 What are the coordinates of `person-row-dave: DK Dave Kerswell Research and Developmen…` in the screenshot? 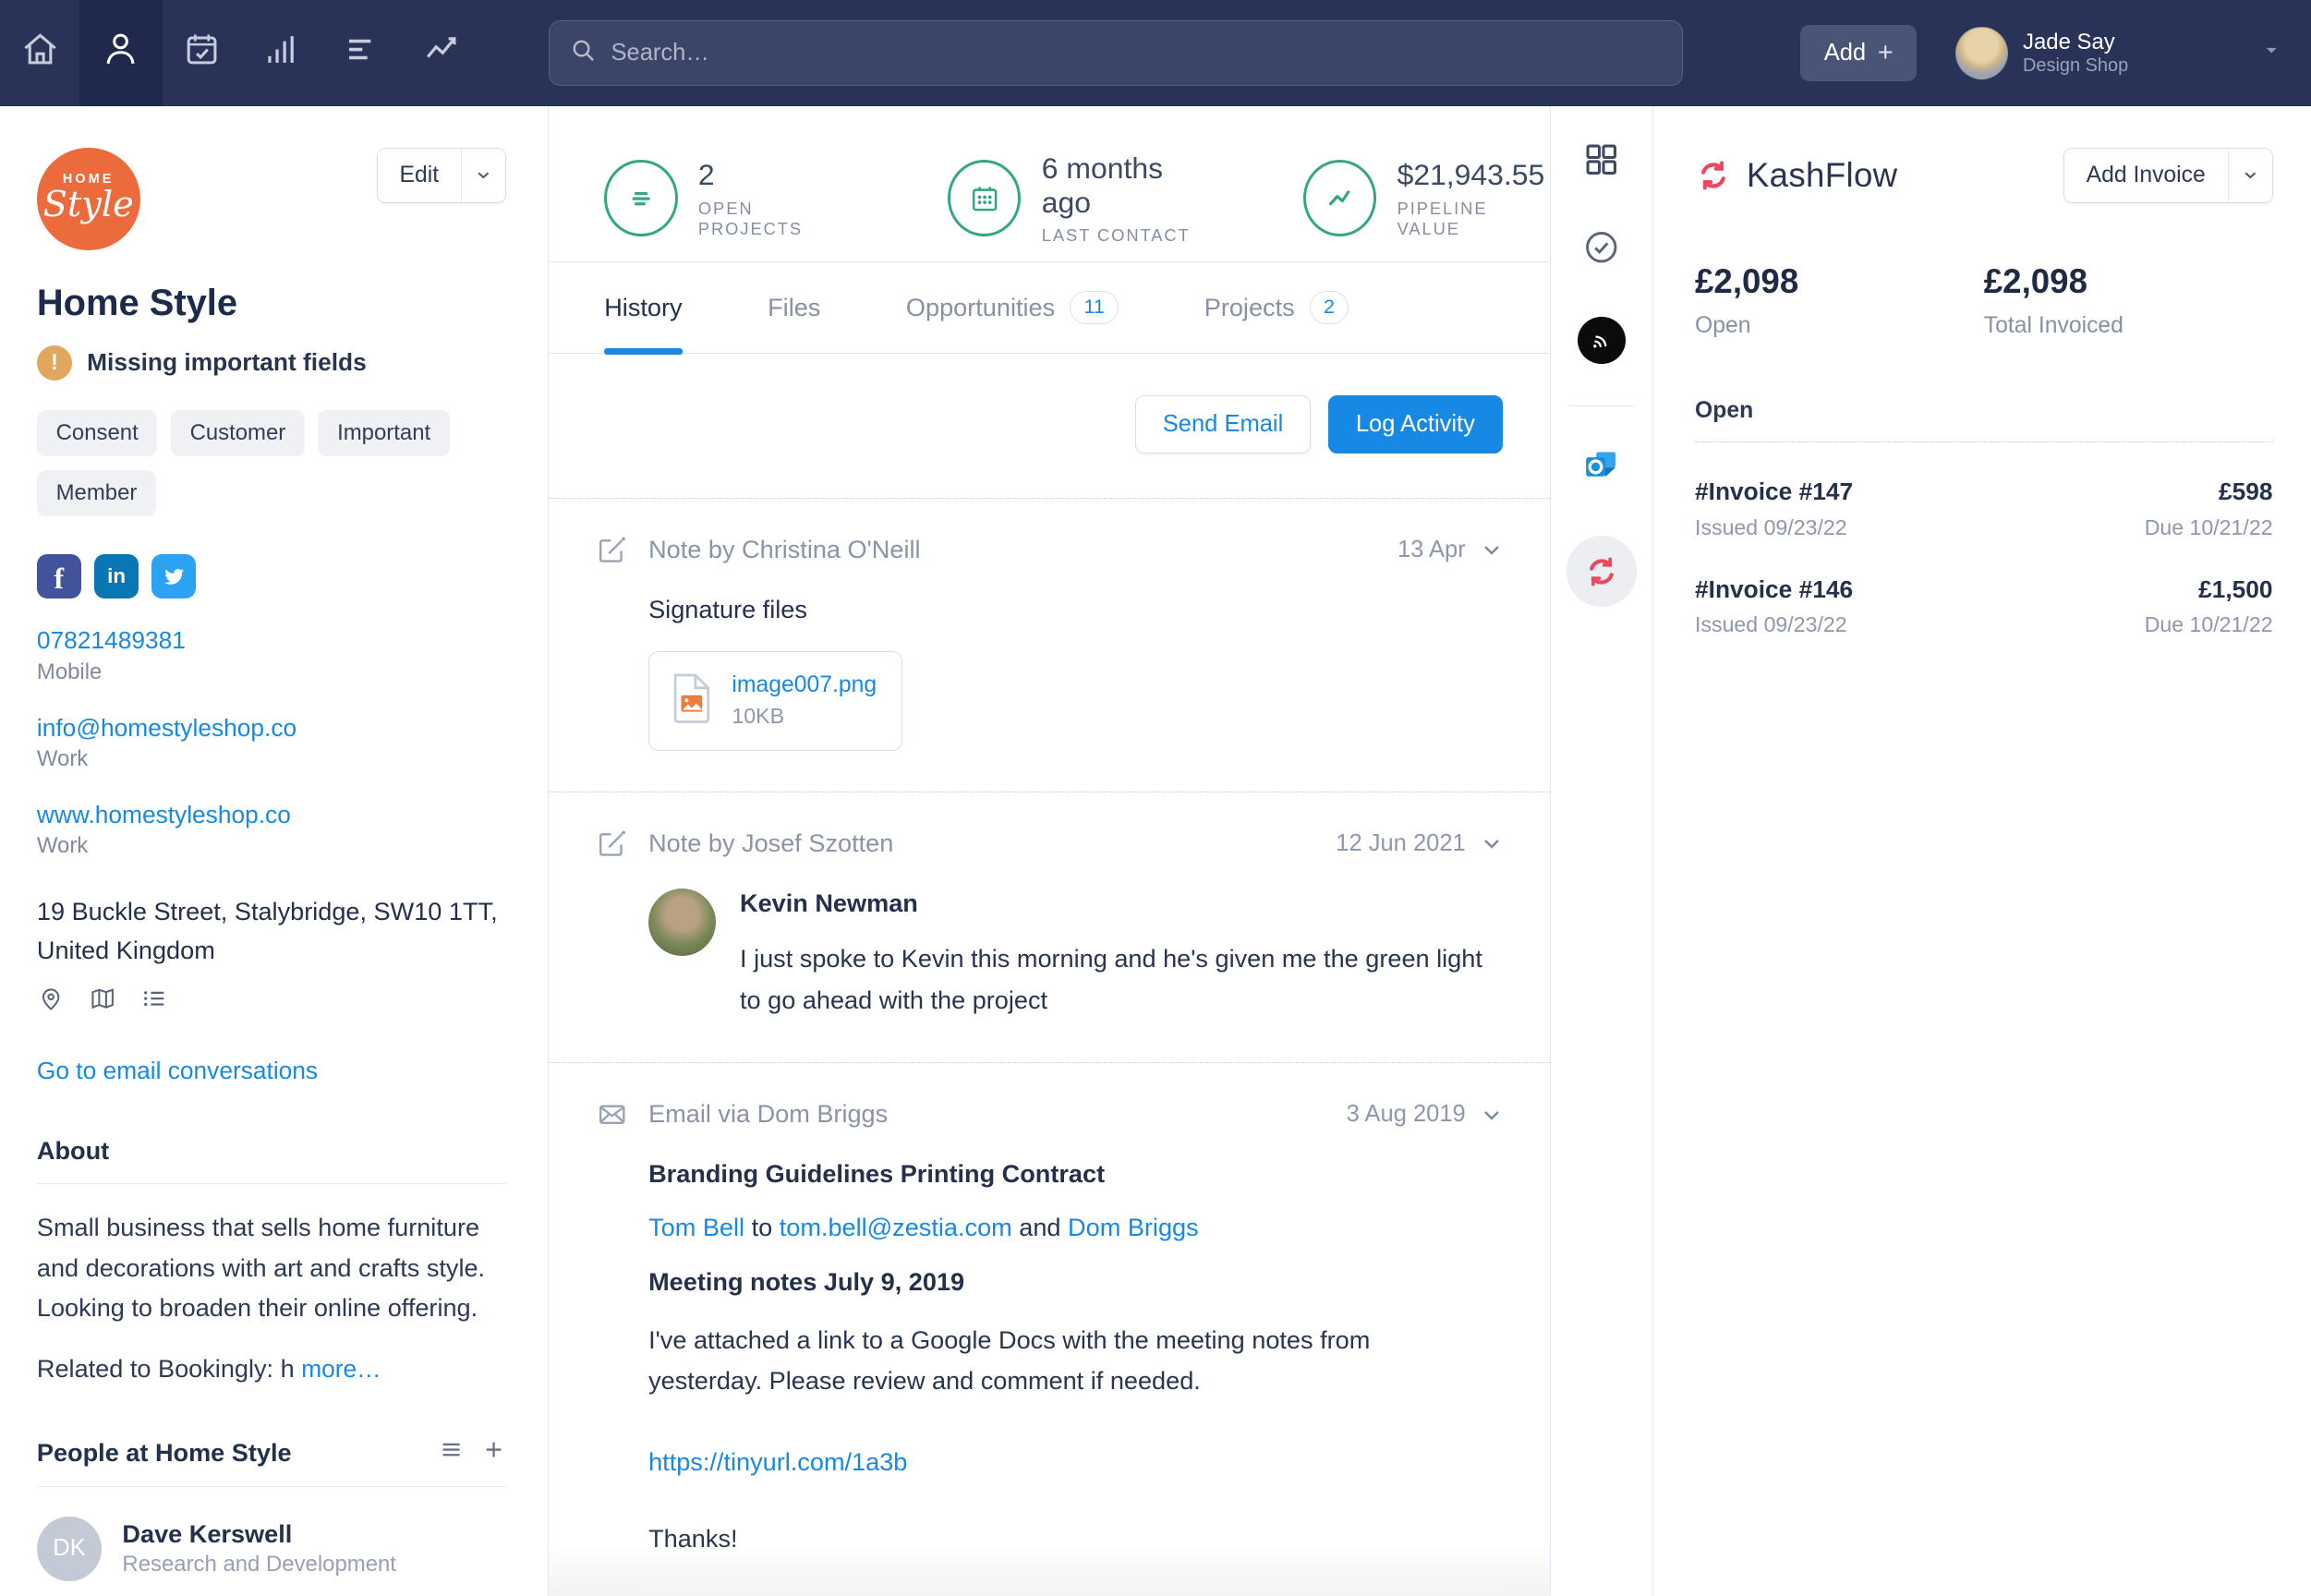 It's located at (271, 1548).